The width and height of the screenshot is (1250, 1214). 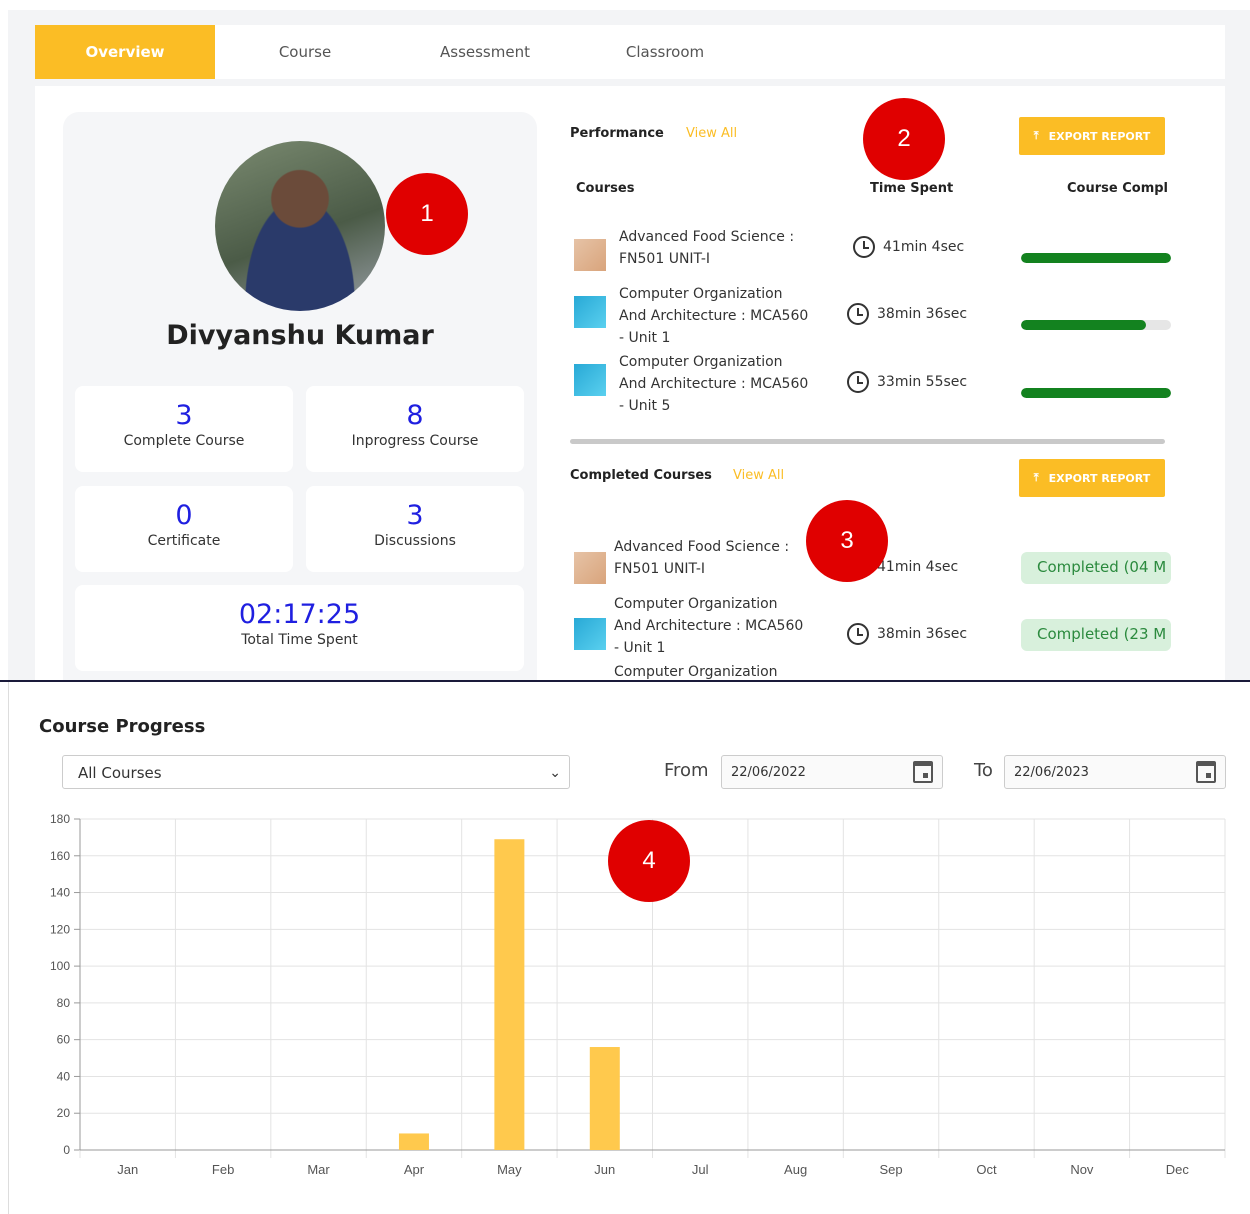 What do you see at coordinates (120, 773) in the screenshot?
I see `course-select-value: All Courses` at bounding box center [120, 773].